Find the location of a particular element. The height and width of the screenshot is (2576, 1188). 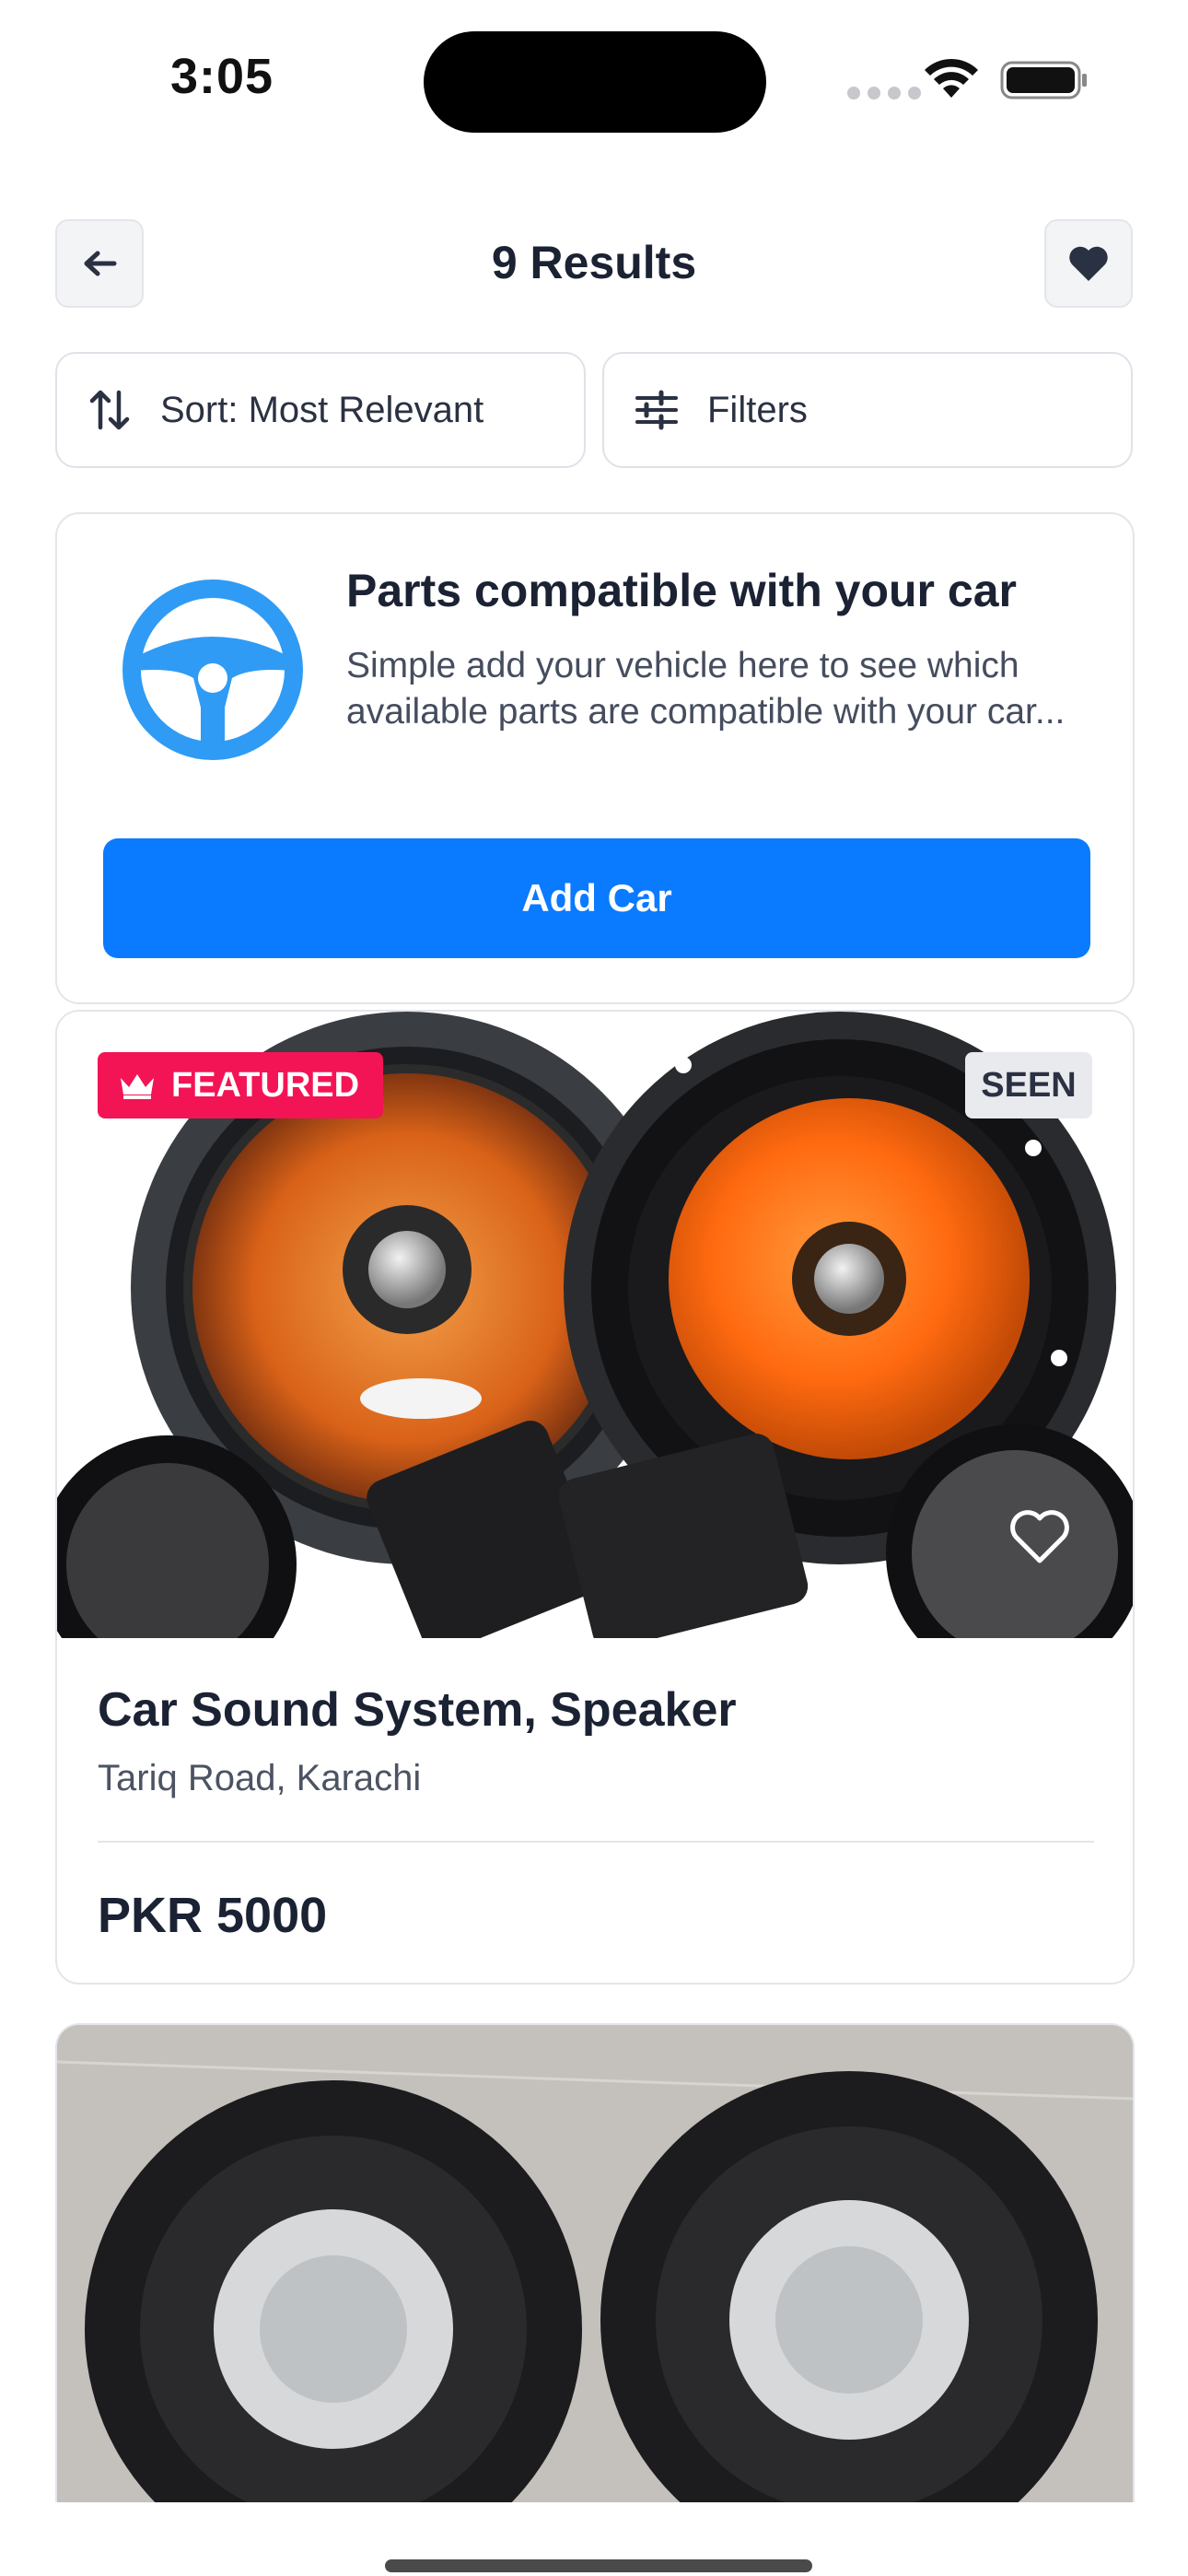

favorites-button is located at coordinates (1088, 263).